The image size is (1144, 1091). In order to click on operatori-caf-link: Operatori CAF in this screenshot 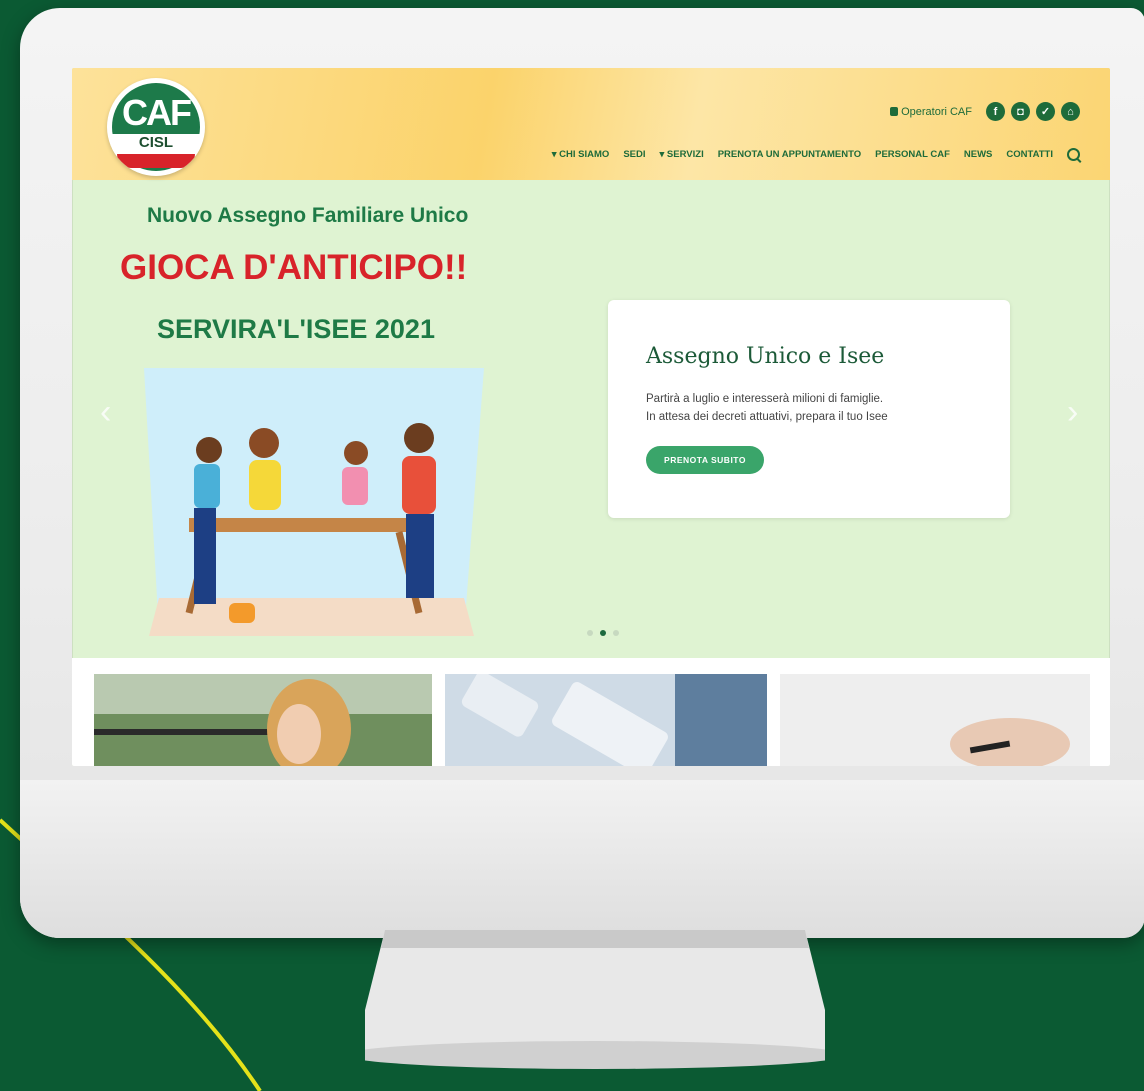, I will do `click(931, 112)`.